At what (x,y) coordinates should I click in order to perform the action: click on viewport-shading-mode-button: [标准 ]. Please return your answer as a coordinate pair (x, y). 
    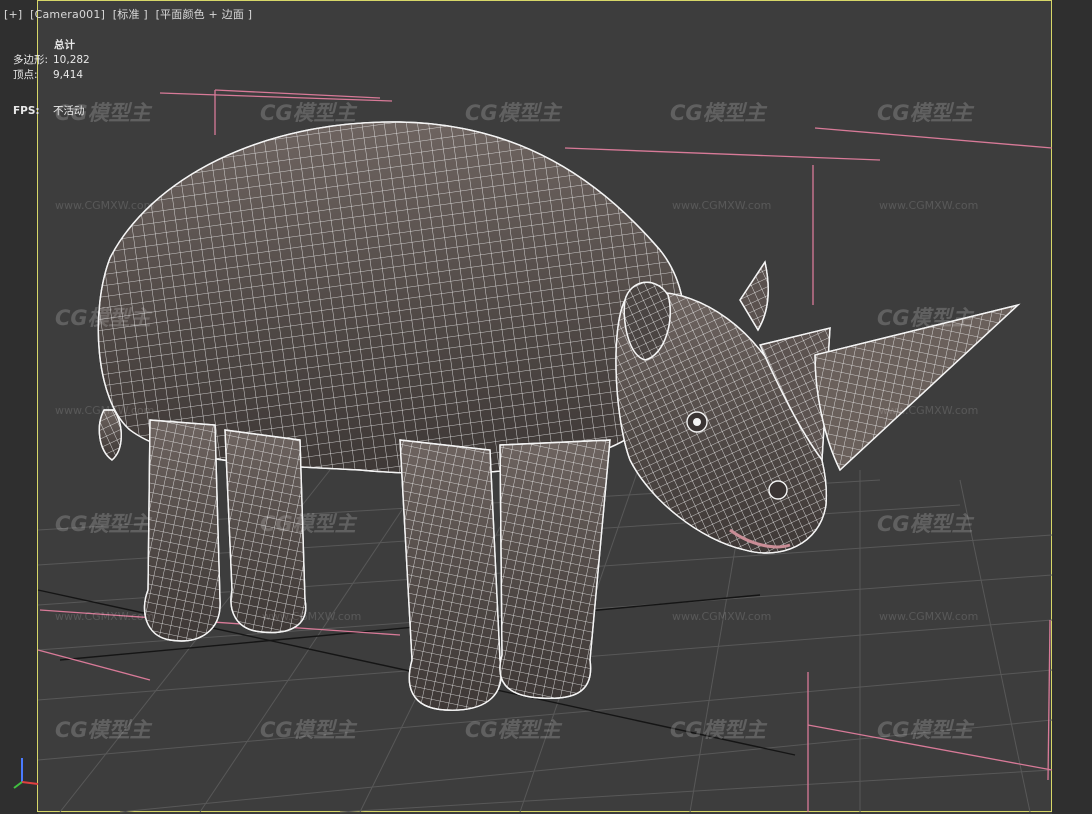
    Looking at the image, I should click on (130, 14).